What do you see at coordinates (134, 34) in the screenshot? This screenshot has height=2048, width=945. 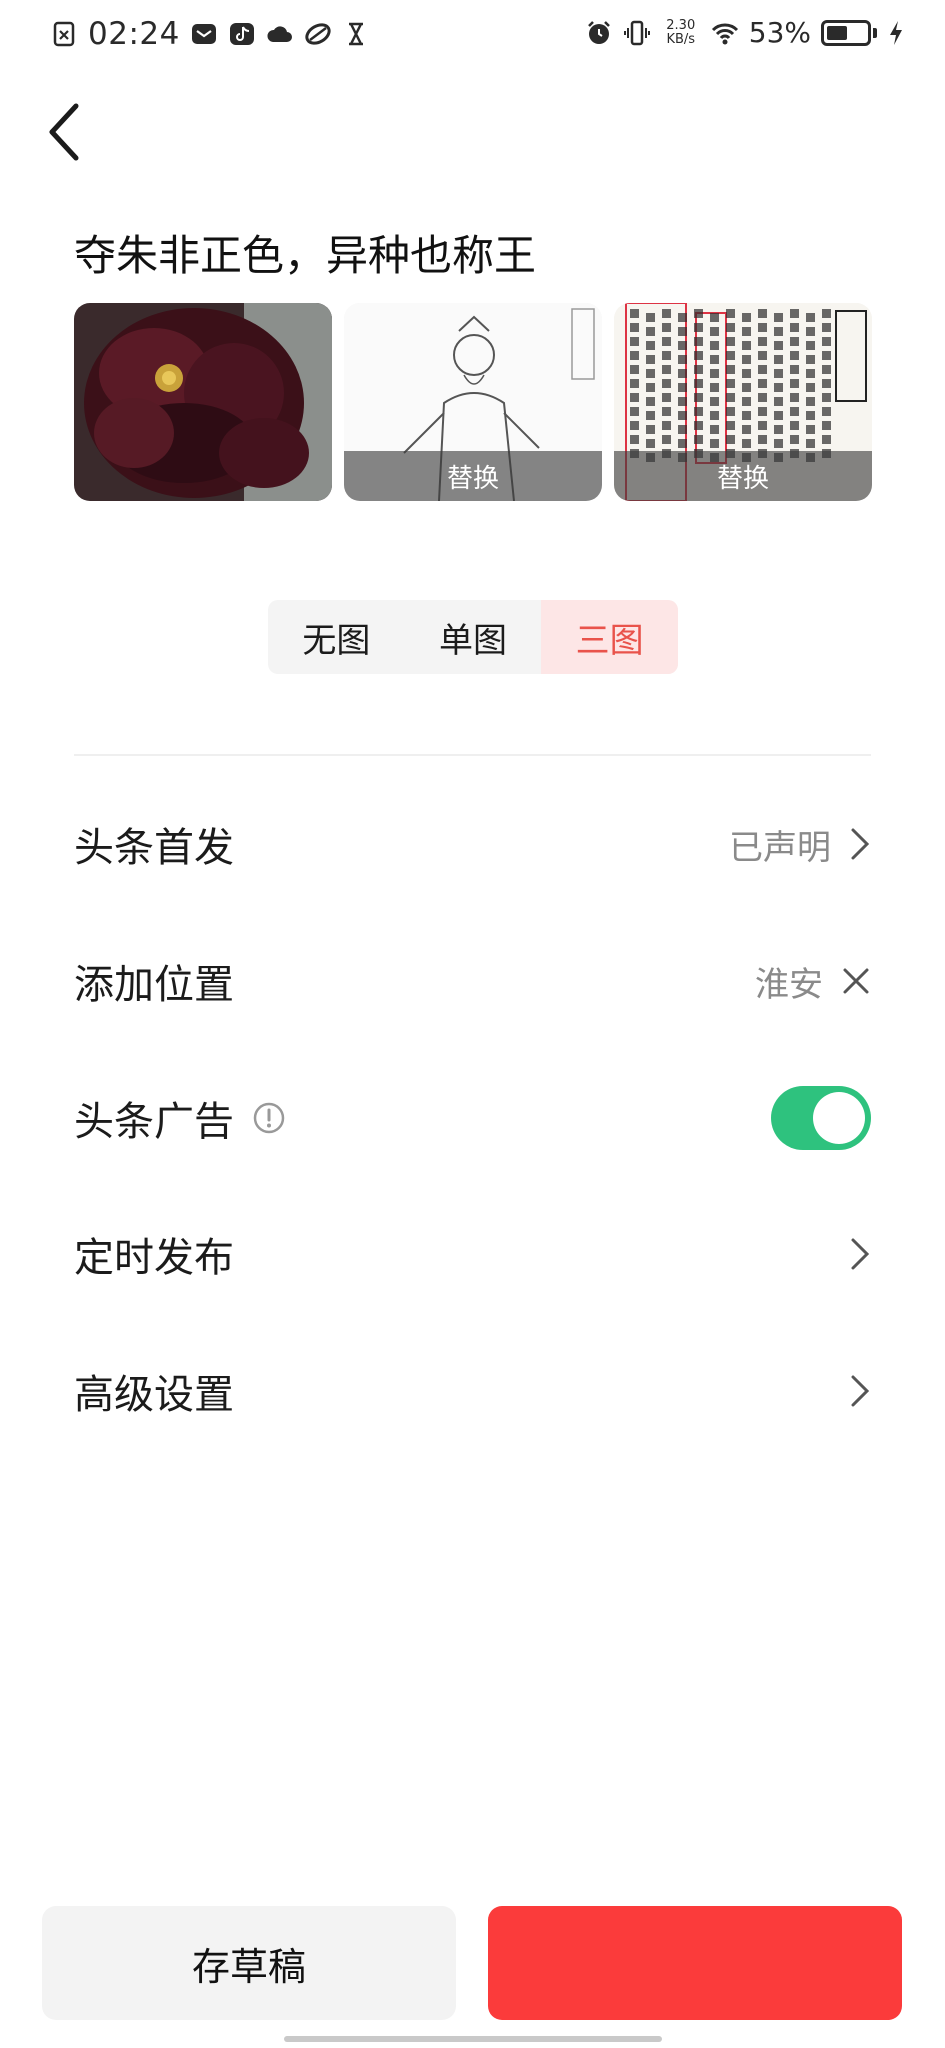 I see `clock: 02:24` at bounding box center [134, 34].